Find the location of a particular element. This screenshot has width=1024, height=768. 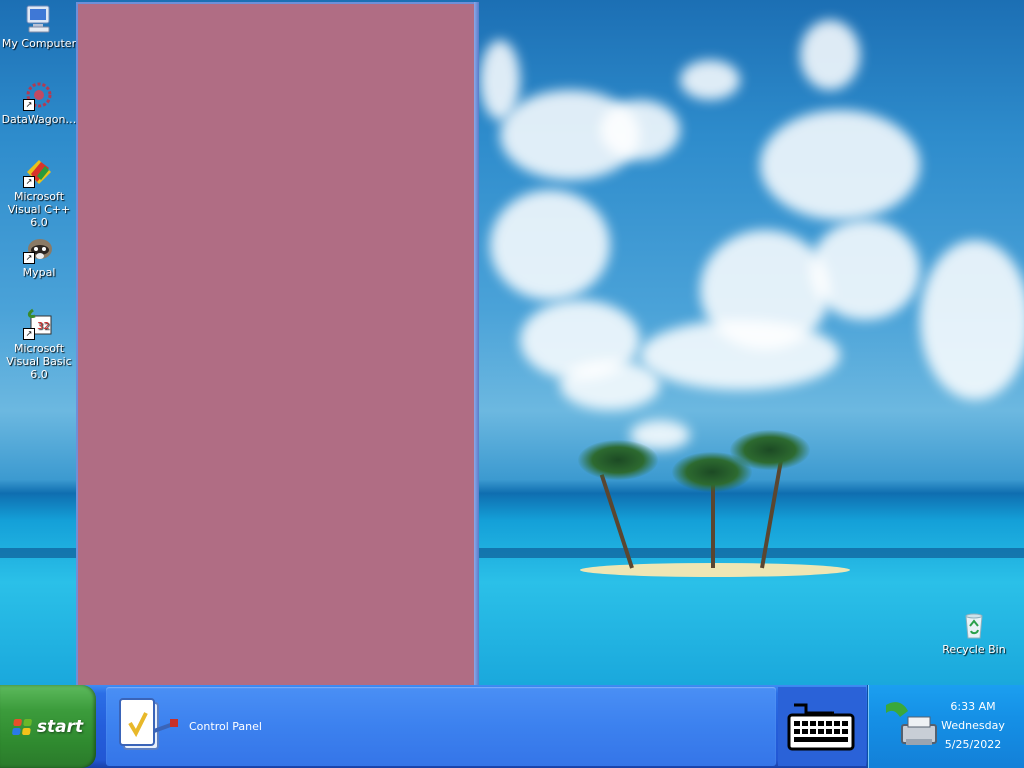

clock: 6:33 AM Wednesday 5/25/2022 is located at coordinates (973, 725).